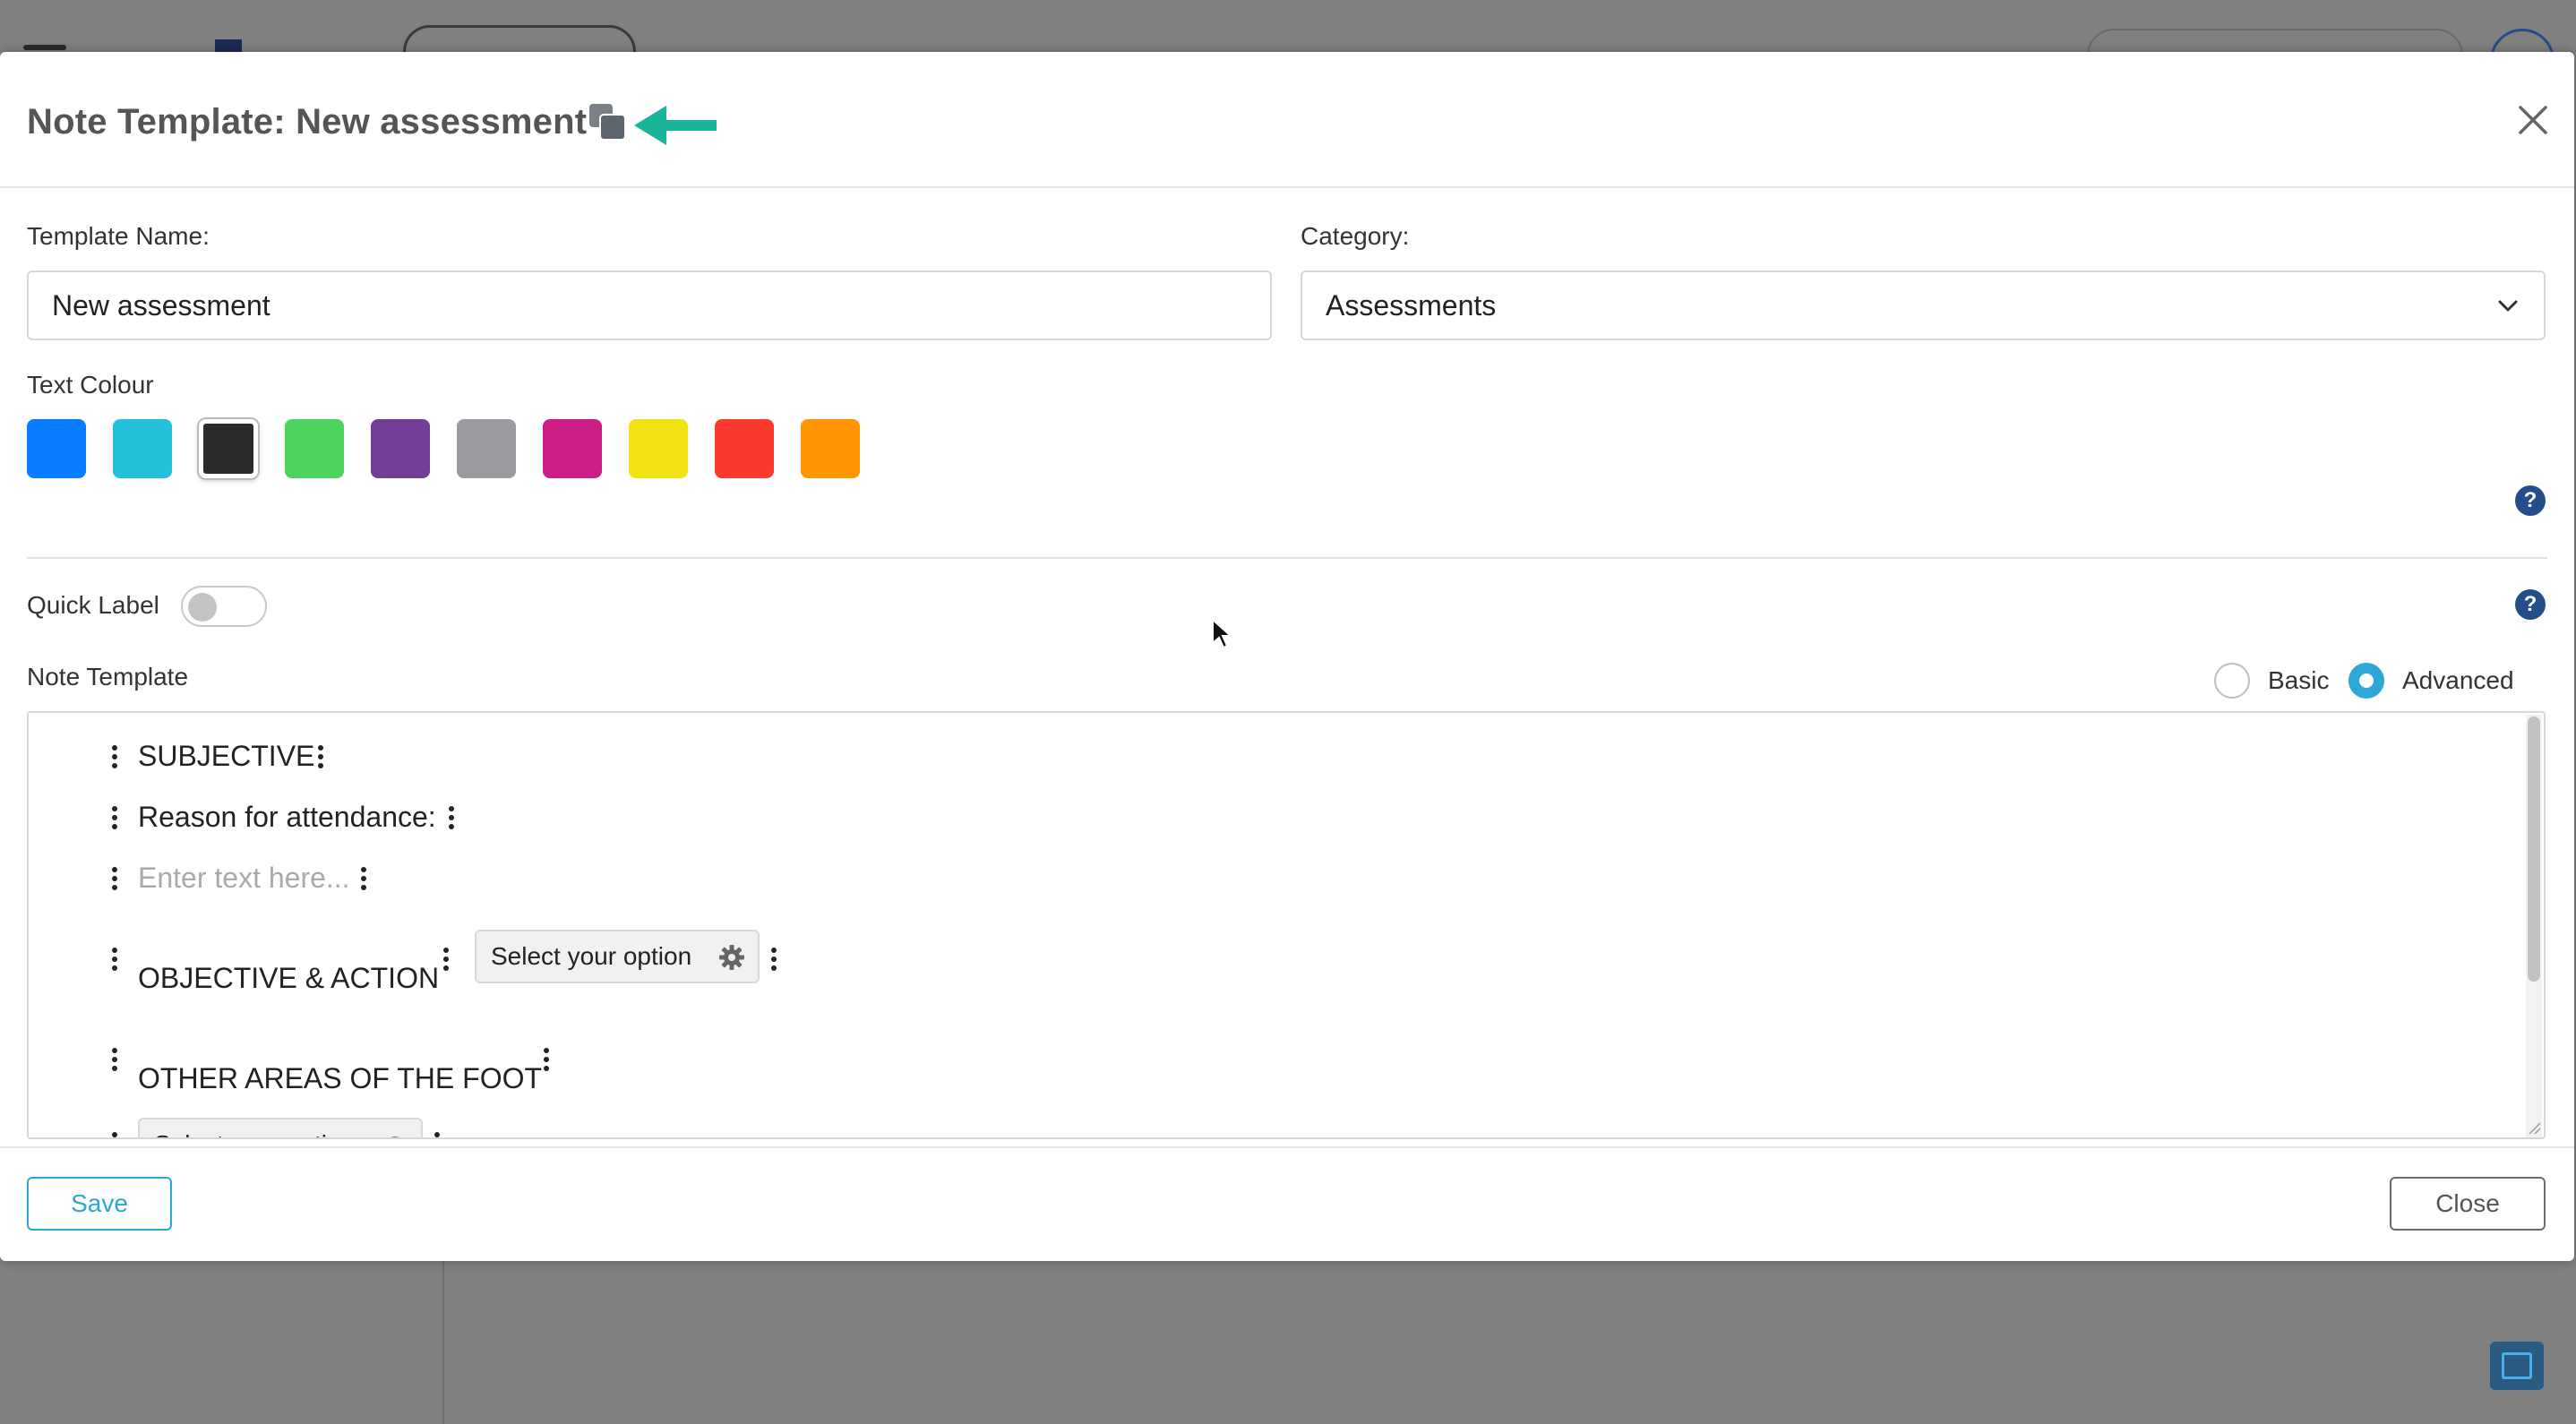  What do you see at coordinates (1411, 305) in the screenshot?
I see `category-value: Assessments` at bounding box center [1411, 305].